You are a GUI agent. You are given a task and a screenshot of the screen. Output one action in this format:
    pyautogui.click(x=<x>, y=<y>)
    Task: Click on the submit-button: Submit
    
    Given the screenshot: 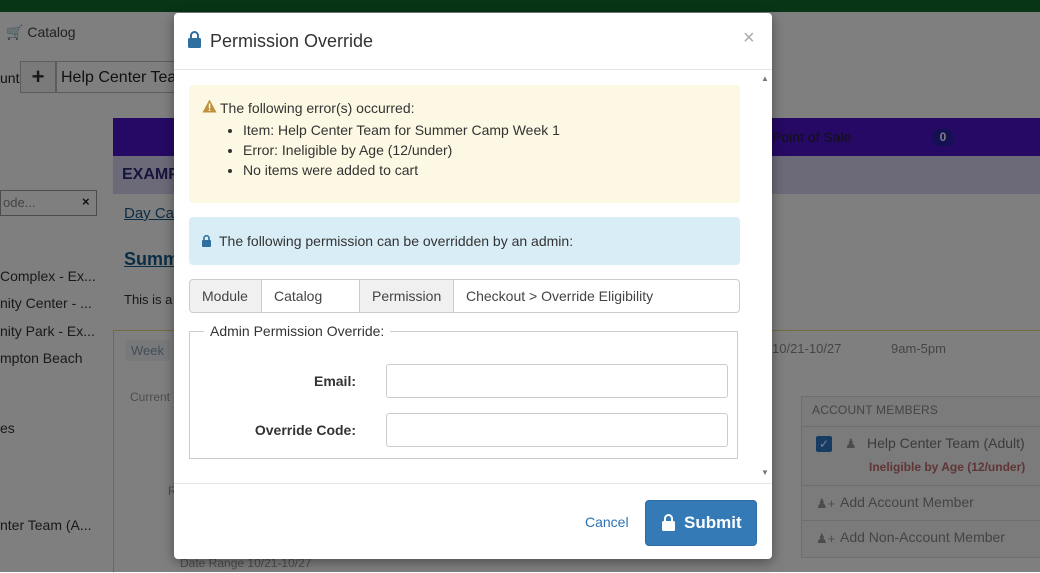 What is the action you would take?
    pyautogui.click(x=701, y=523)
    